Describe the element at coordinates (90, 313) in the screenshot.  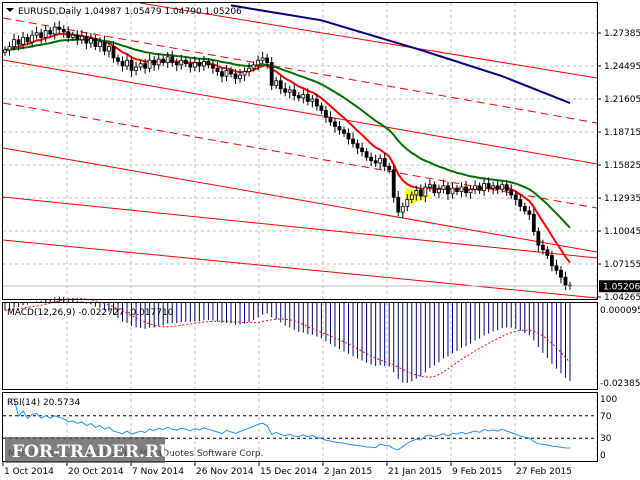
I see `macd-label: MACD(12,26,9) -0.022727 -0.017710` at that location.